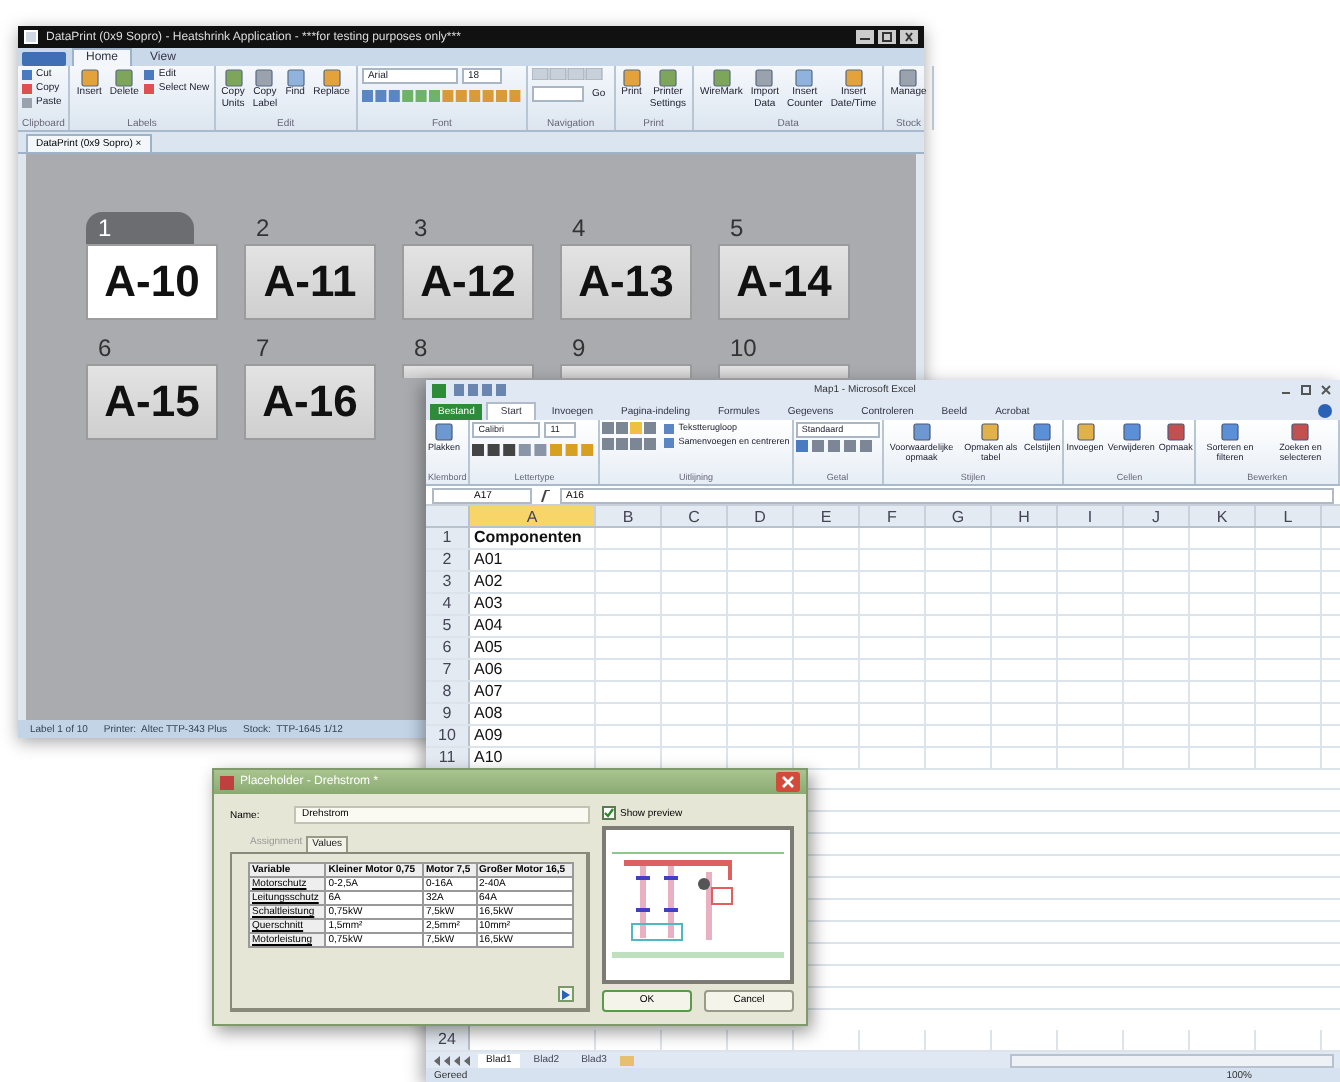  Describe the element at coordinates (448, 538) in the screenshot. I see `row-header: 1` at that location.